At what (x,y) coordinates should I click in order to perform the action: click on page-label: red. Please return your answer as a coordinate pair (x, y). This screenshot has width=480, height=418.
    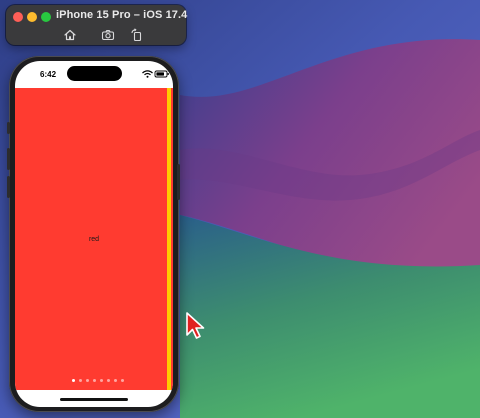
    Looking at the image, I should click on (94, 239).